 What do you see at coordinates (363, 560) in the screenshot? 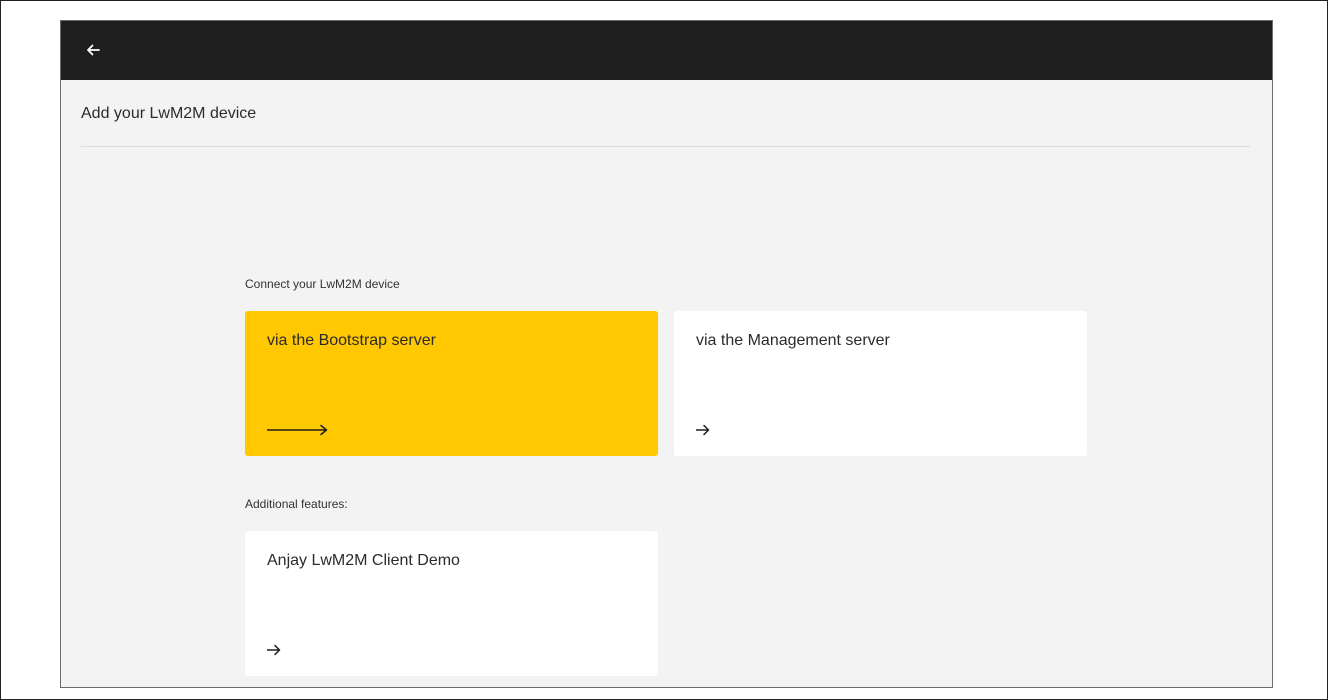
I see `anjay-client-demo-card-label: Anjay LwM2M Client Demo` at bounding box center [363, 560].